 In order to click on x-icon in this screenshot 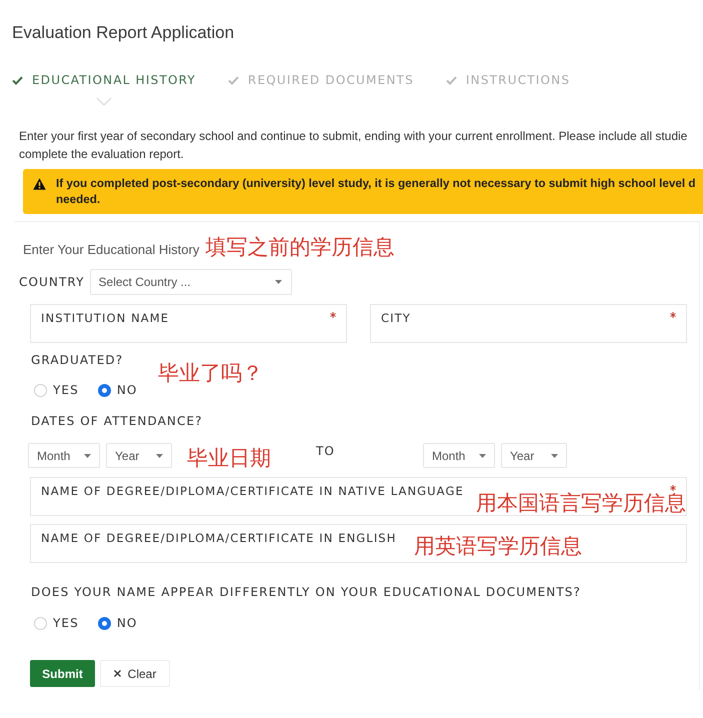, I will do `click(117, 673)`.